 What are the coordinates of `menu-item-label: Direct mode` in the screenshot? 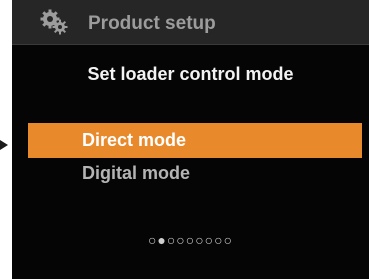 It's located at (134, 140).